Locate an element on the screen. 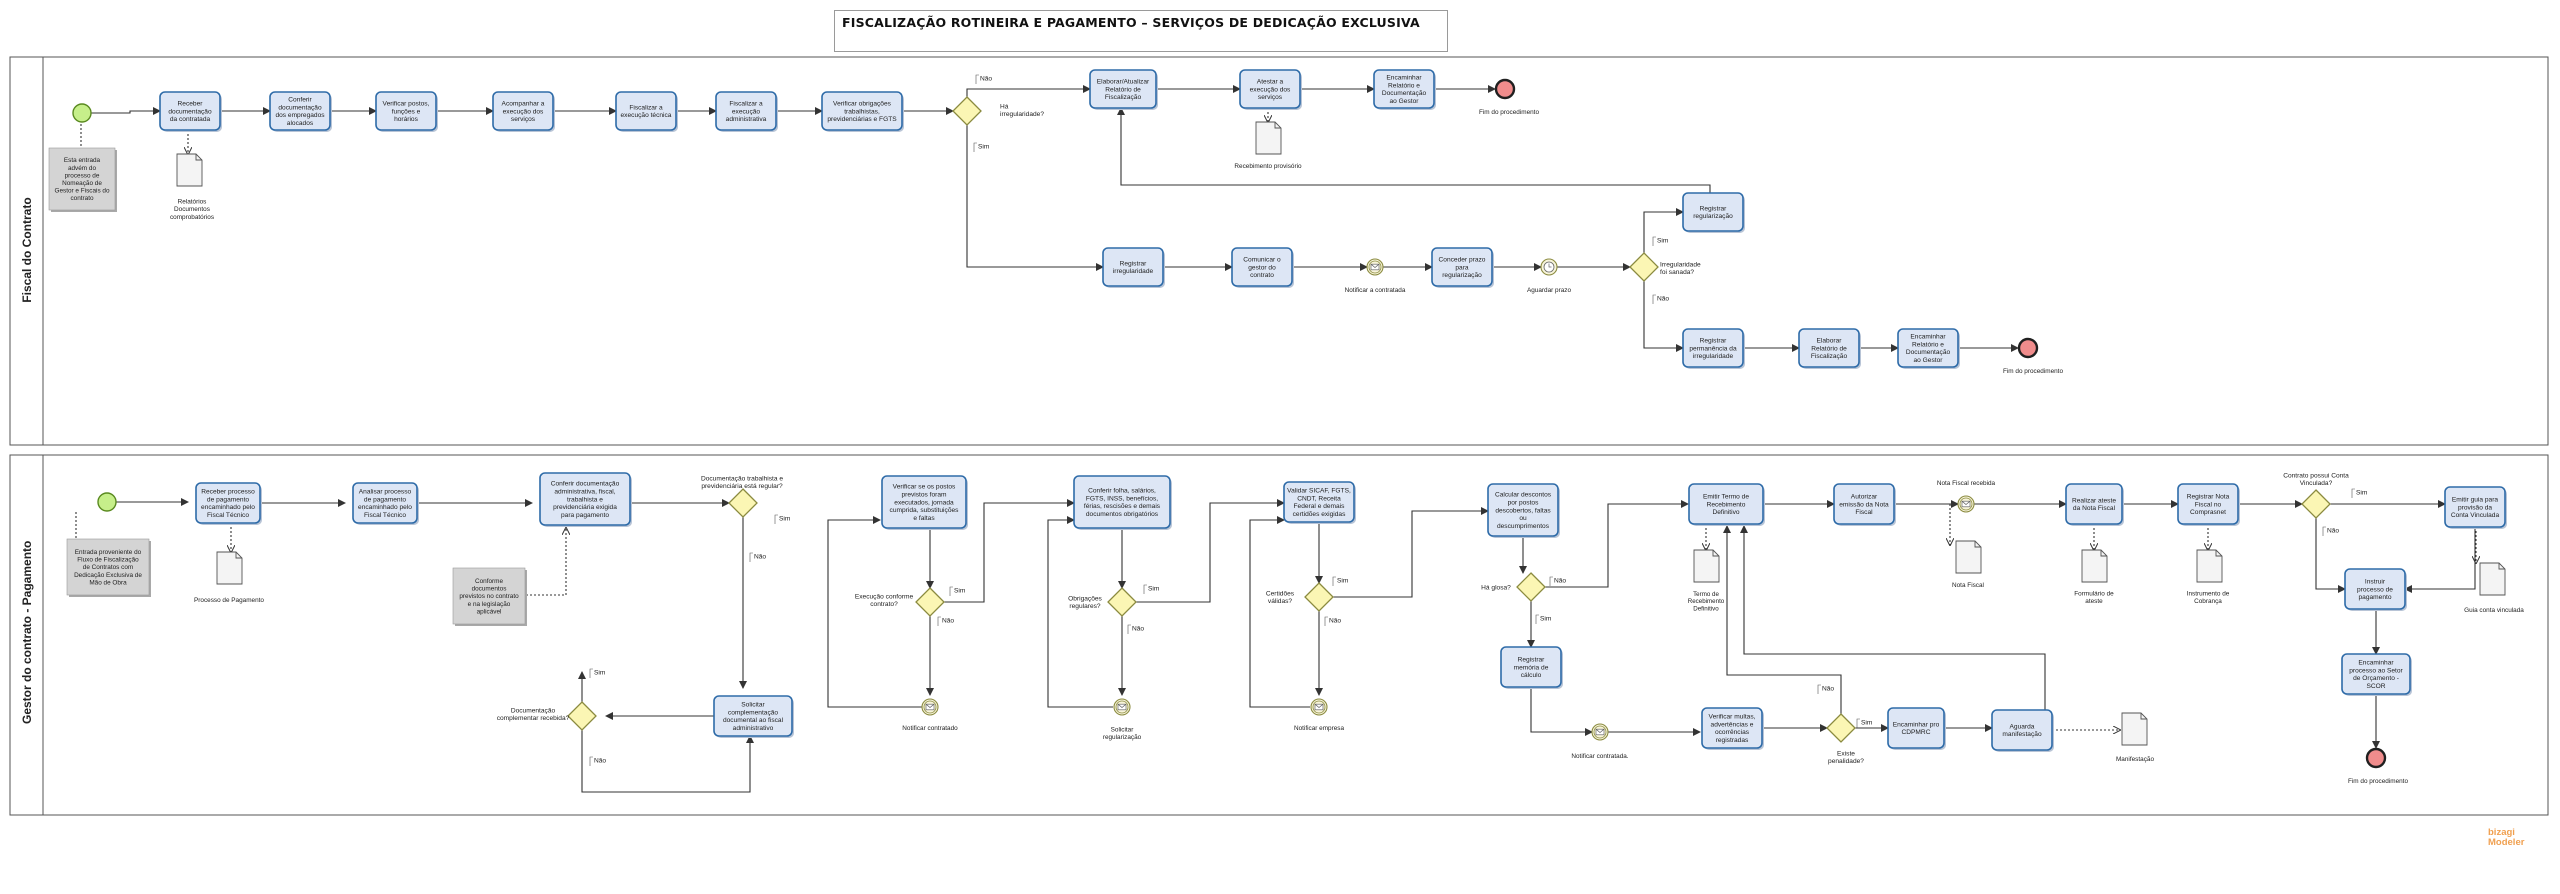  flow-label-nao-2: Não is located at coordinates (1663, 298).